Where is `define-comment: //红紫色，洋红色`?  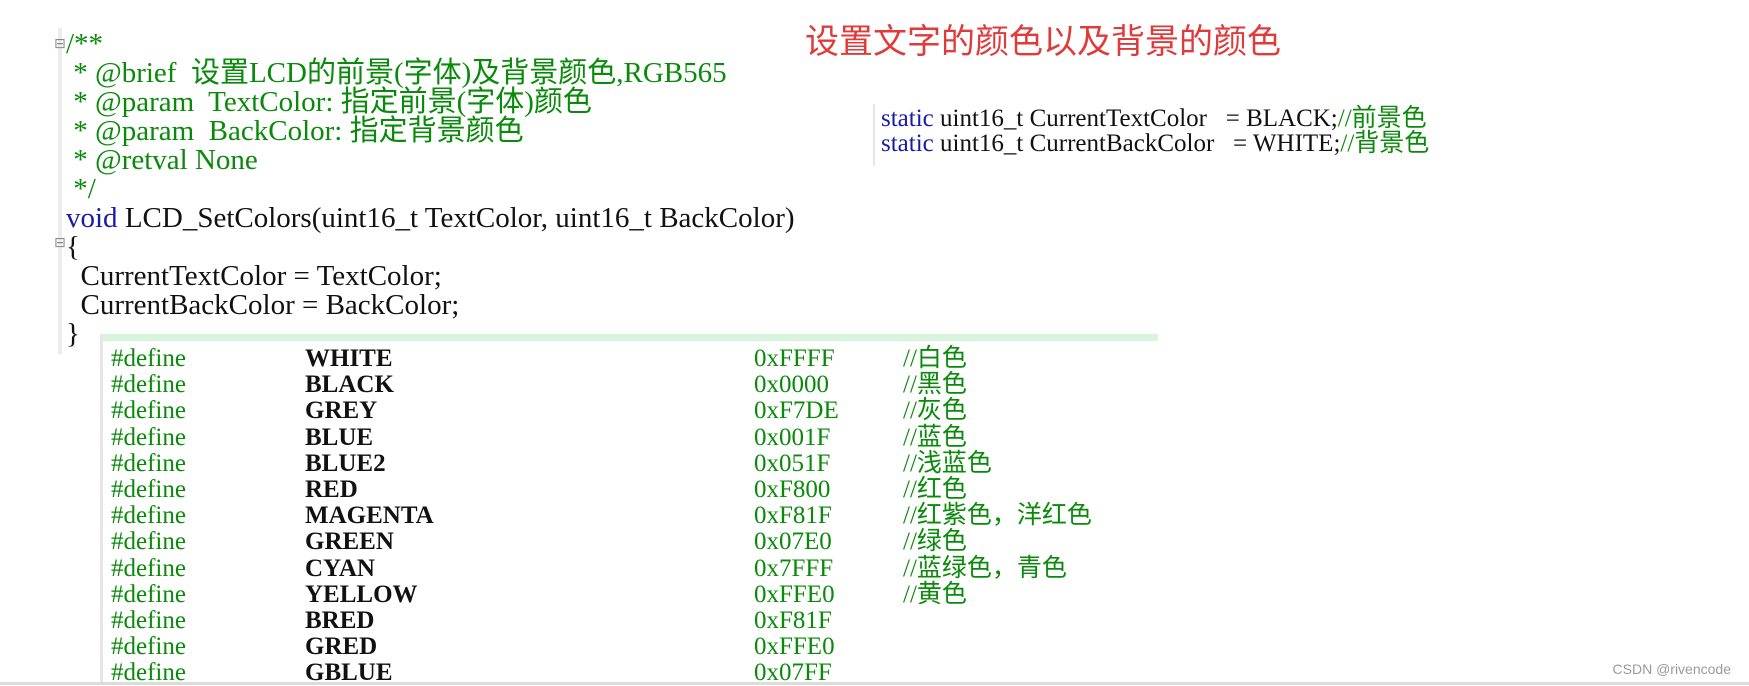 define-comment: //红紫色，洋红色 is located at coordinates (997, 516).